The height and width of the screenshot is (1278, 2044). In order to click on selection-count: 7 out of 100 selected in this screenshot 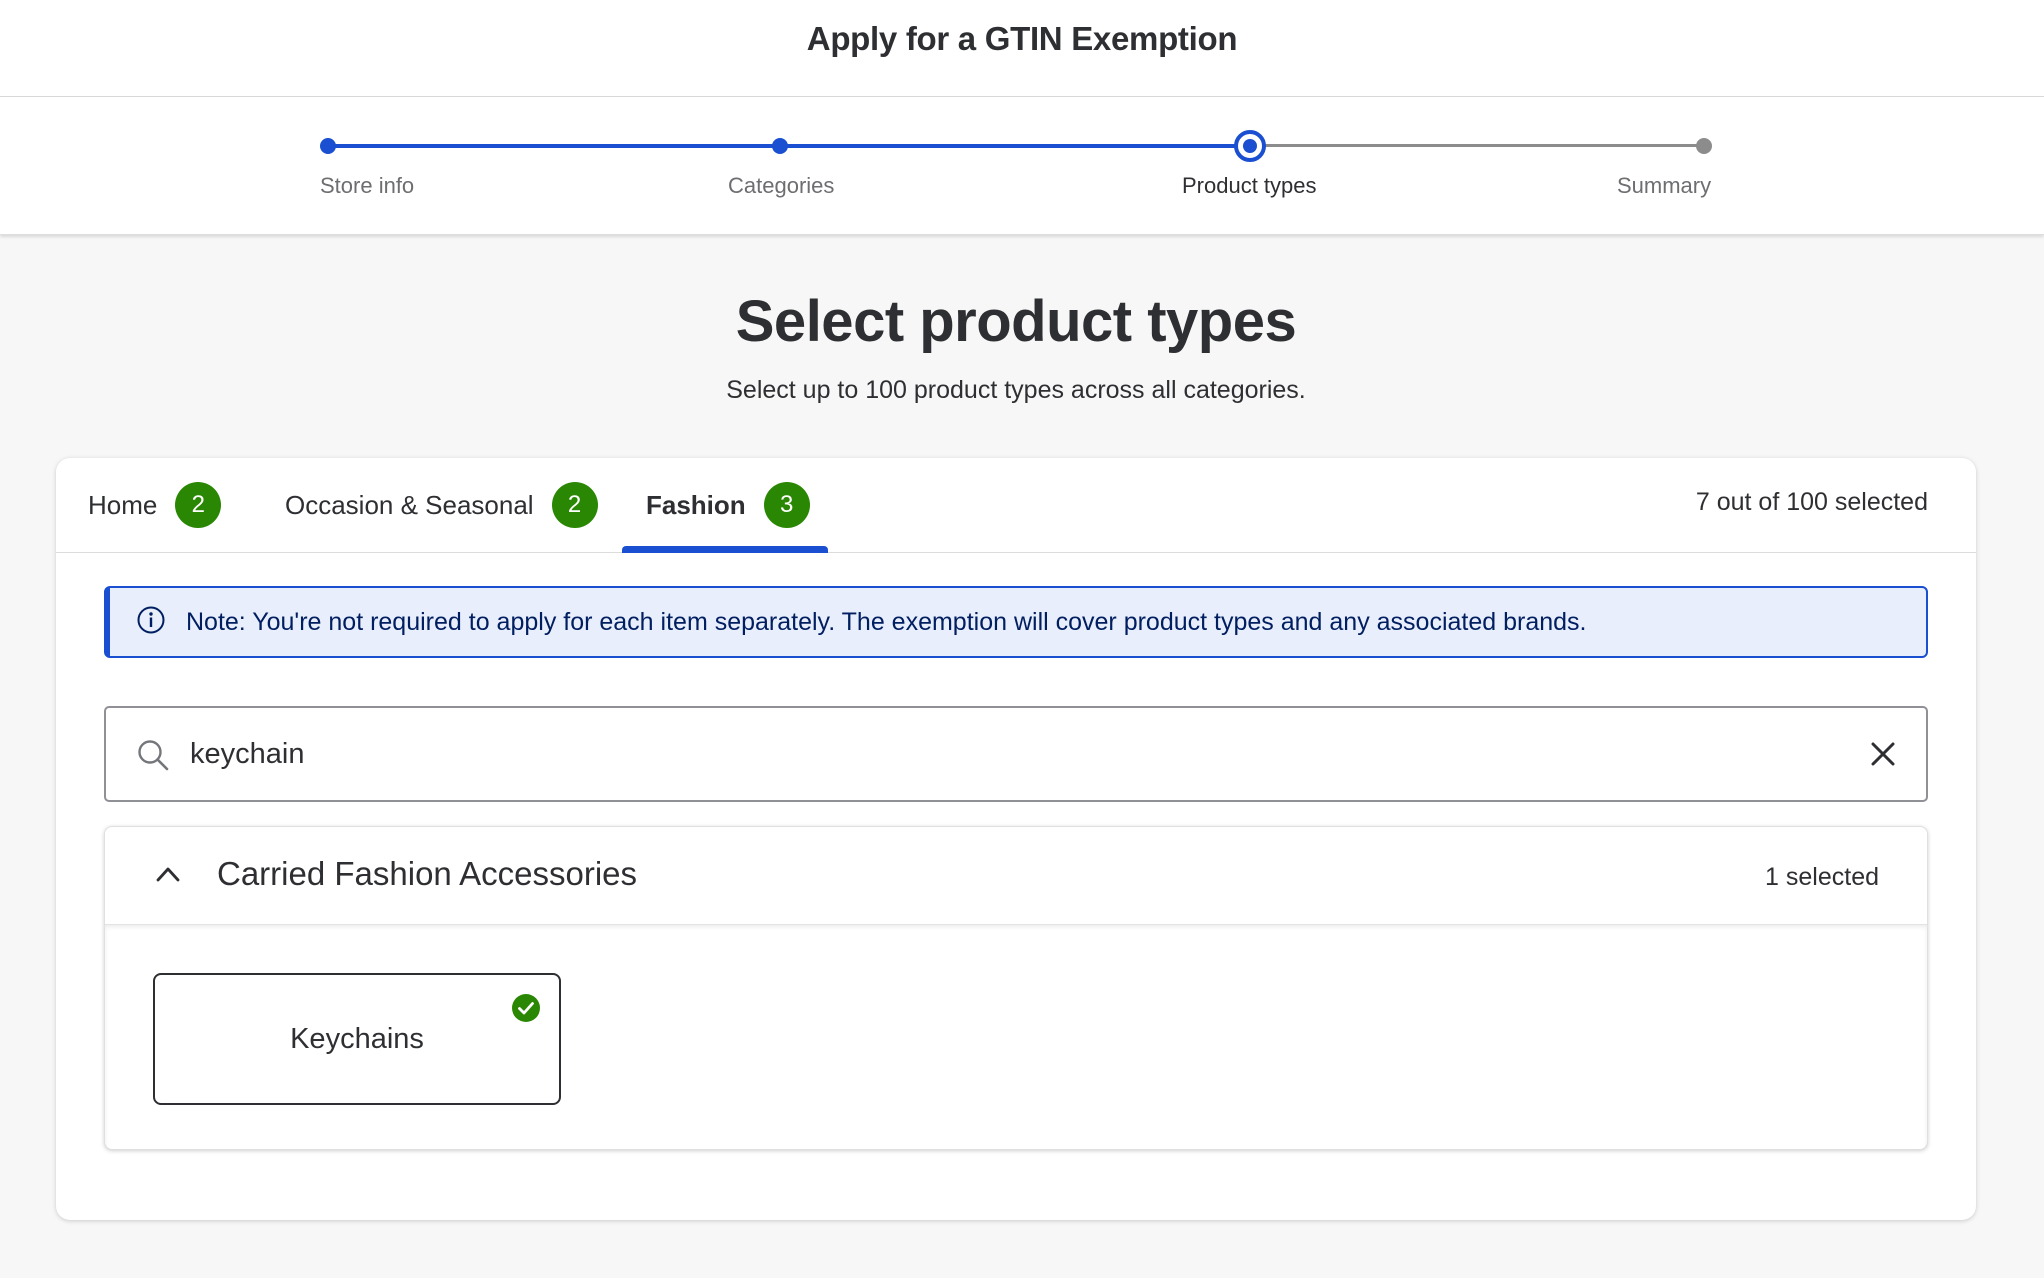, I will do `click(1811, 502)`.